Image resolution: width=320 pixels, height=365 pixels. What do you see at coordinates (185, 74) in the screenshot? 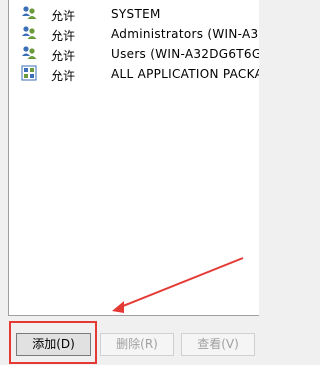
I see `entry-principal: ALL APPLICATION PACKAGES` at bounding box center [185, 74].